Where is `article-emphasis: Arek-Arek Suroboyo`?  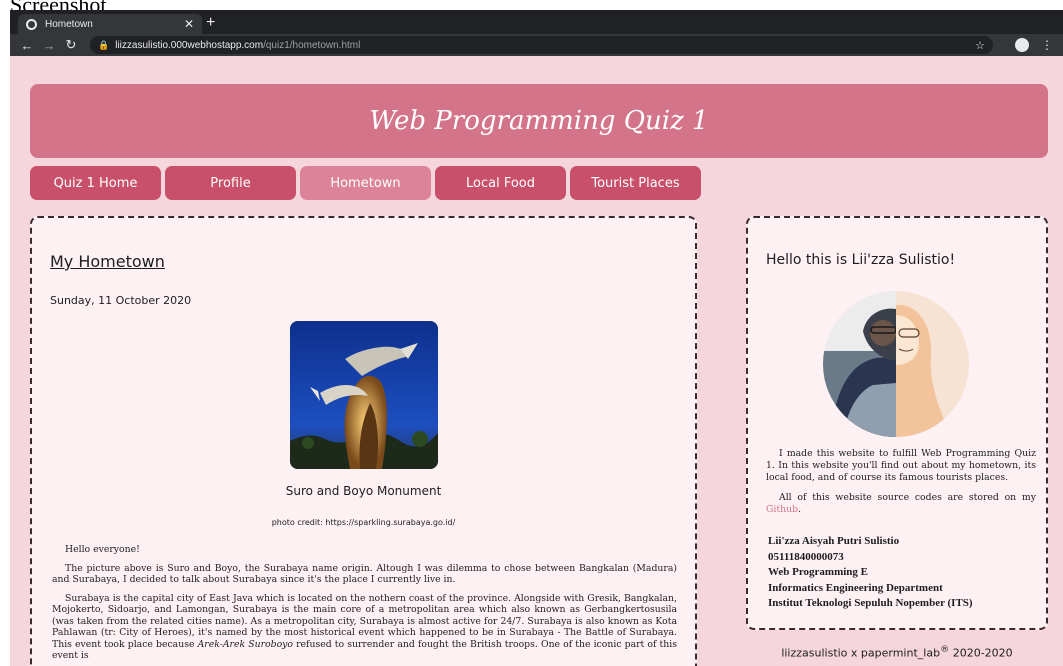
article-emphasis: Arek-Arek Suroboyo is located at coordinates (245, 644).